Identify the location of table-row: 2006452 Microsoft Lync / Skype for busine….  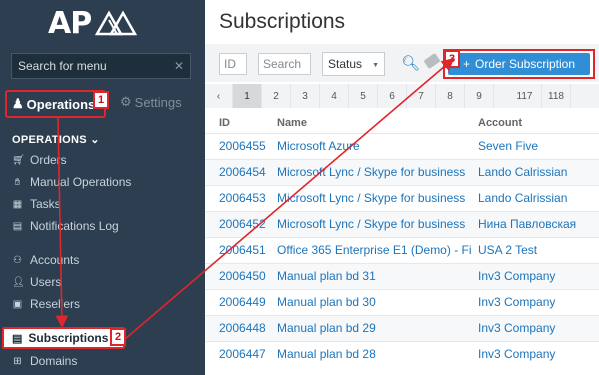
(402, 224).